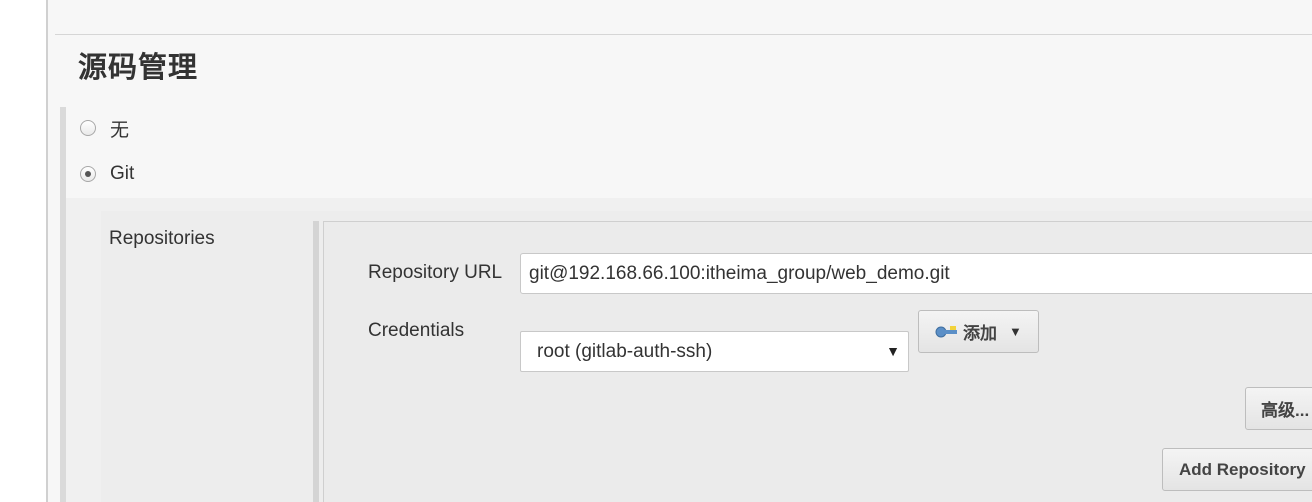 This screenshot has height=502, width=1312. Describe the element at coordinates (683, 34) in the screenshot. I see `section-divider` at that location.